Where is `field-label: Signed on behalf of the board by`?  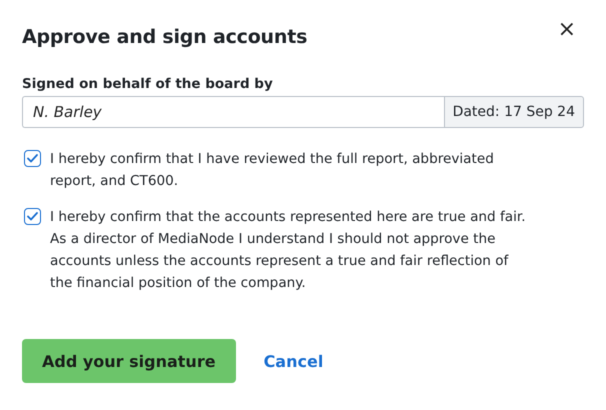 field-label: Signed on behalf of the board by is located at coordinates (148, 84).